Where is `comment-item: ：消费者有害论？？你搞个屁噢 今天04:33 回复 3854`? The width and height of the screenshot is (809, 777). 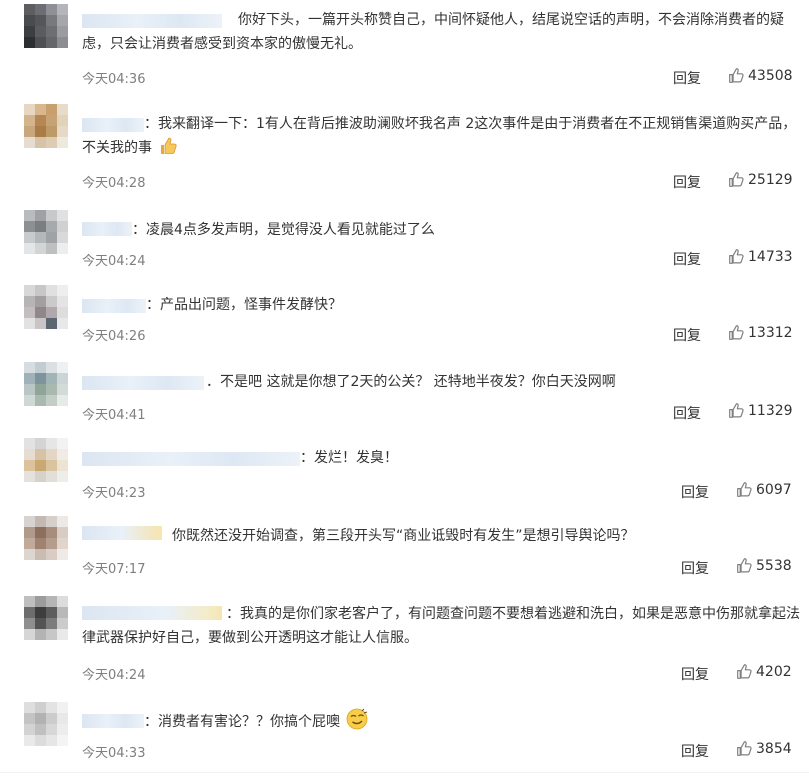 comment-item: ：消费者有害论？？你搞个屁噢 今天04:33 回复 3854 is located at coordinates (404, 735).